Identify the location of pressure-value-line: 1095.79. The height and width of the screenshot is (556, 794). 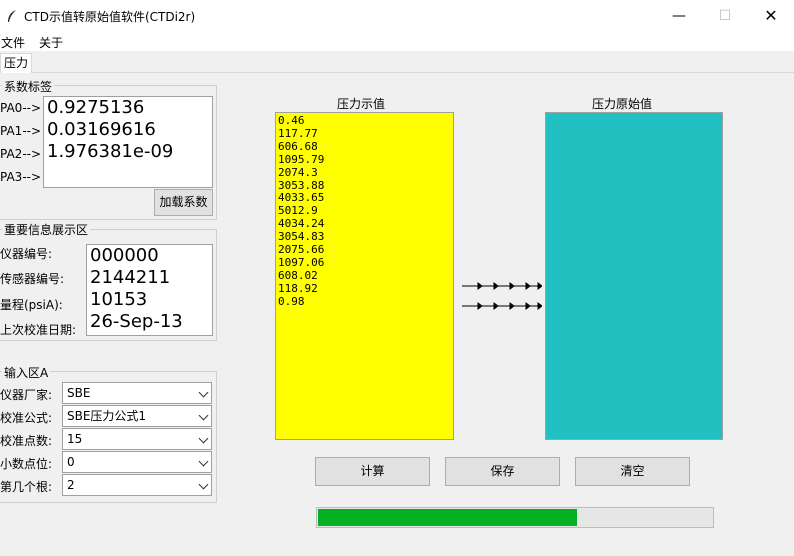
(301, 159).